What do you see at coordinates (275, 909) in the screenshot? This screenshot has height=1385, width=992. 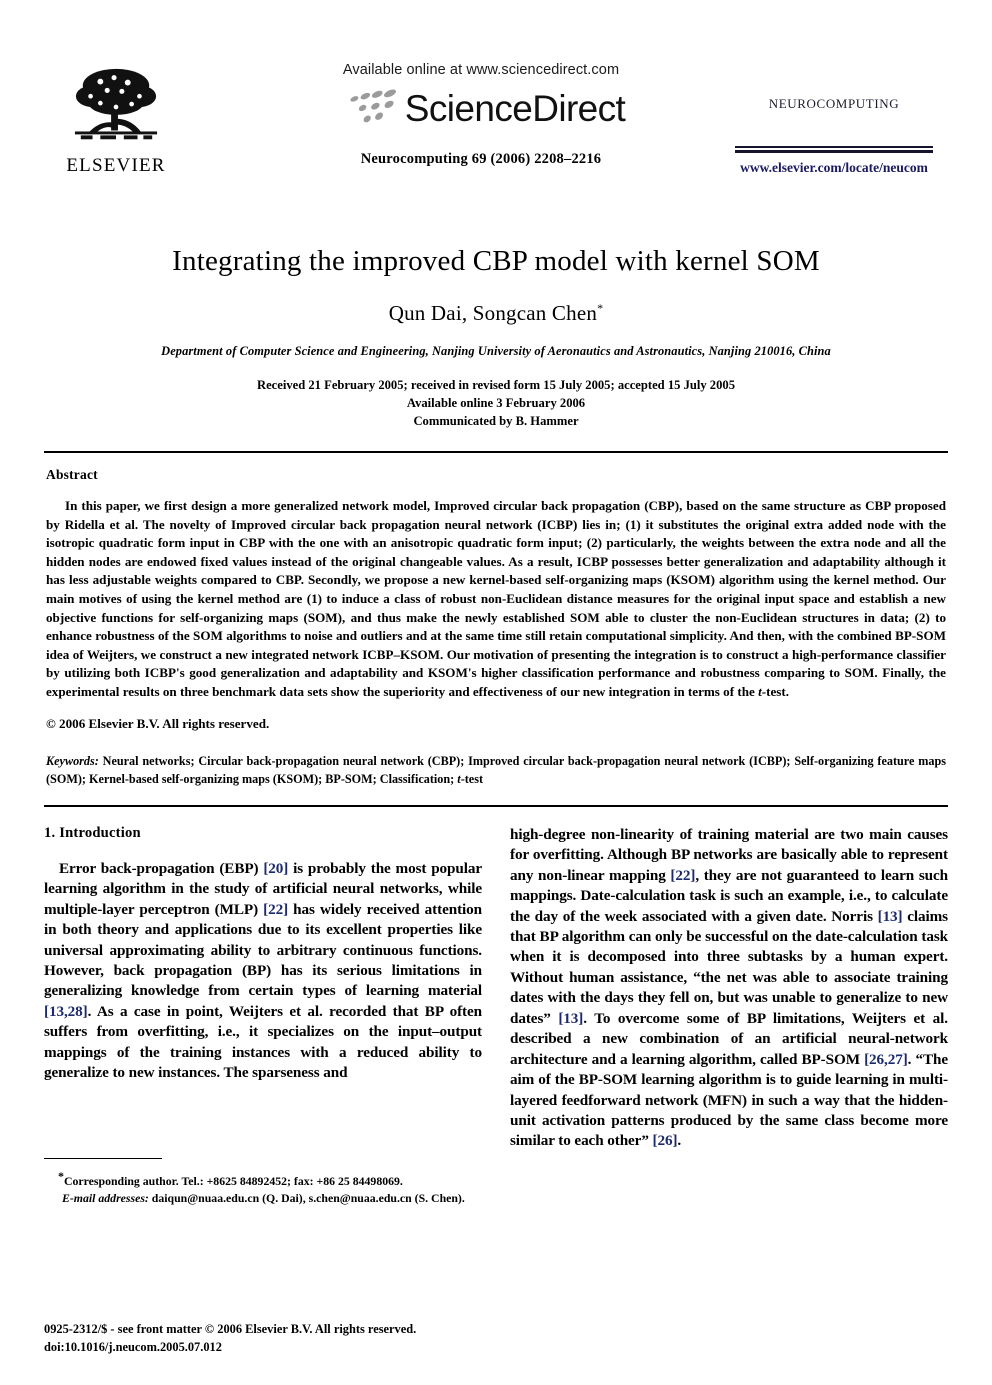 I see `citation-22: [22]` at bounding box center [275, 909].